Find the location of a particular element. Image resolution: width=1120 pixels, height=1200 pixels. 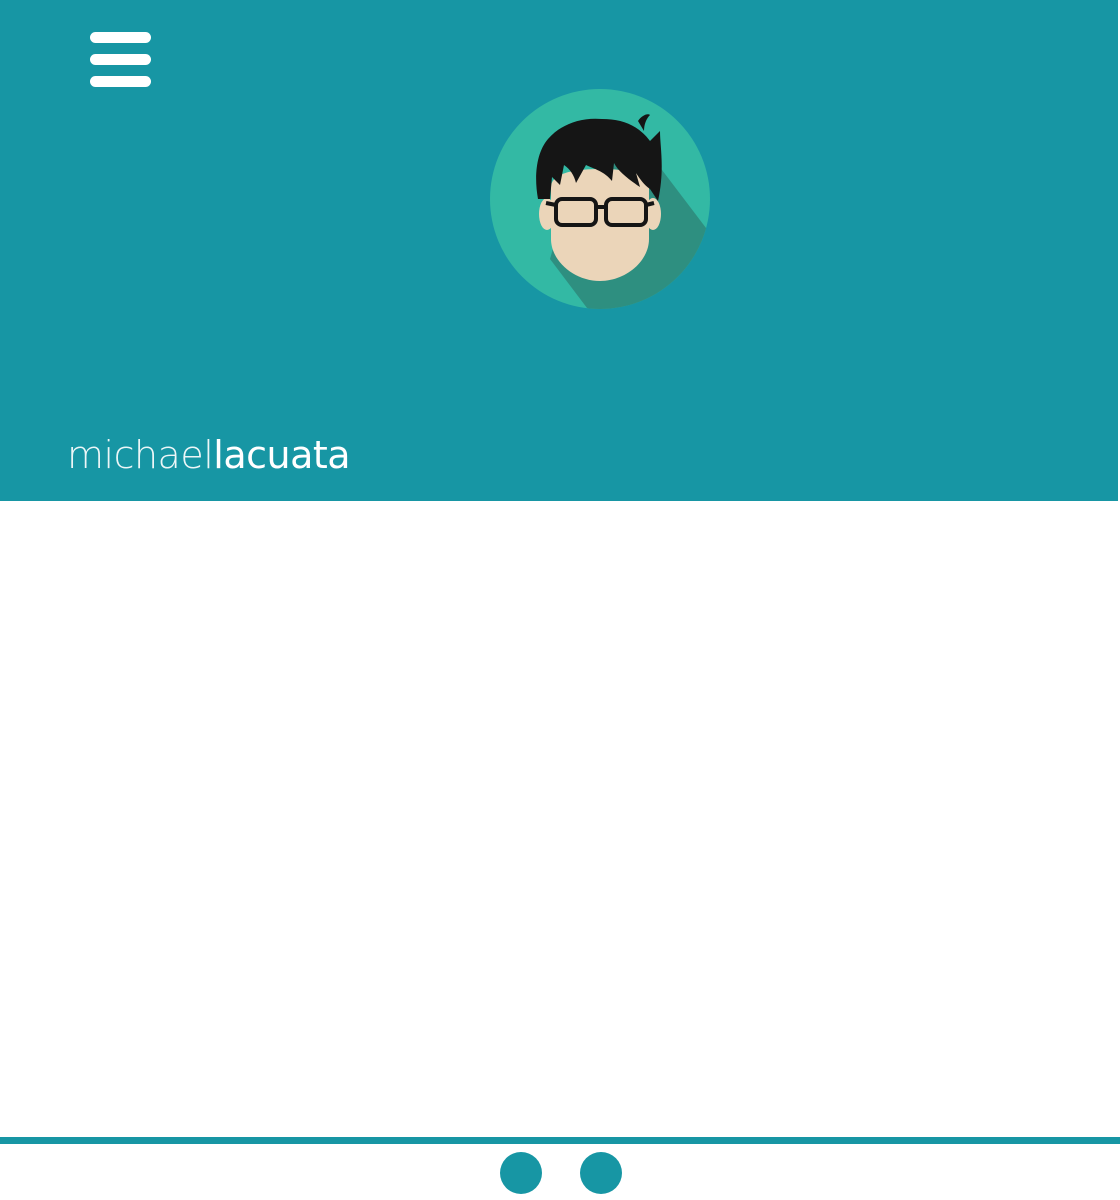

site-brand: michaellacuata is located at coordinates (209, 455).